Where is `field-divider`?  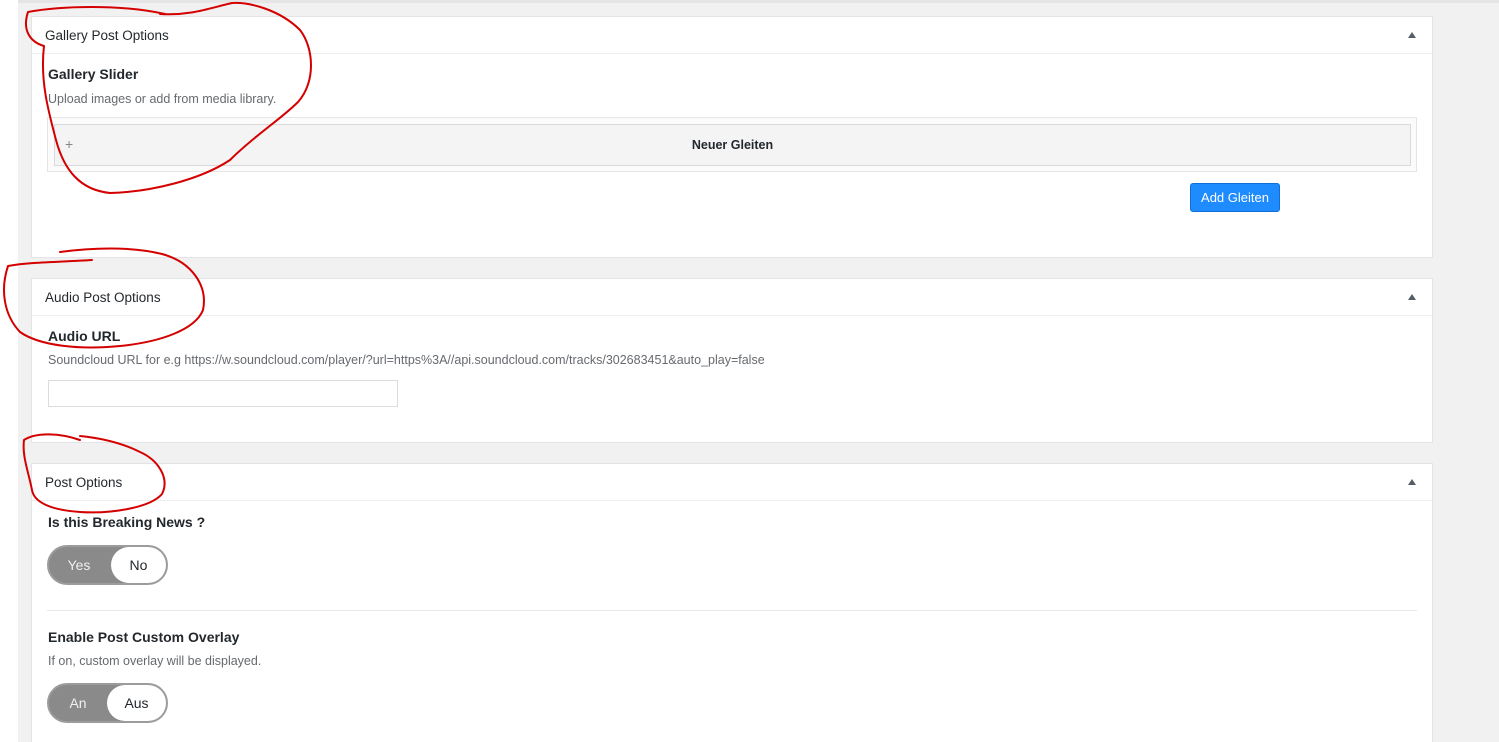 field-divider is located at coordinates (732, 610).